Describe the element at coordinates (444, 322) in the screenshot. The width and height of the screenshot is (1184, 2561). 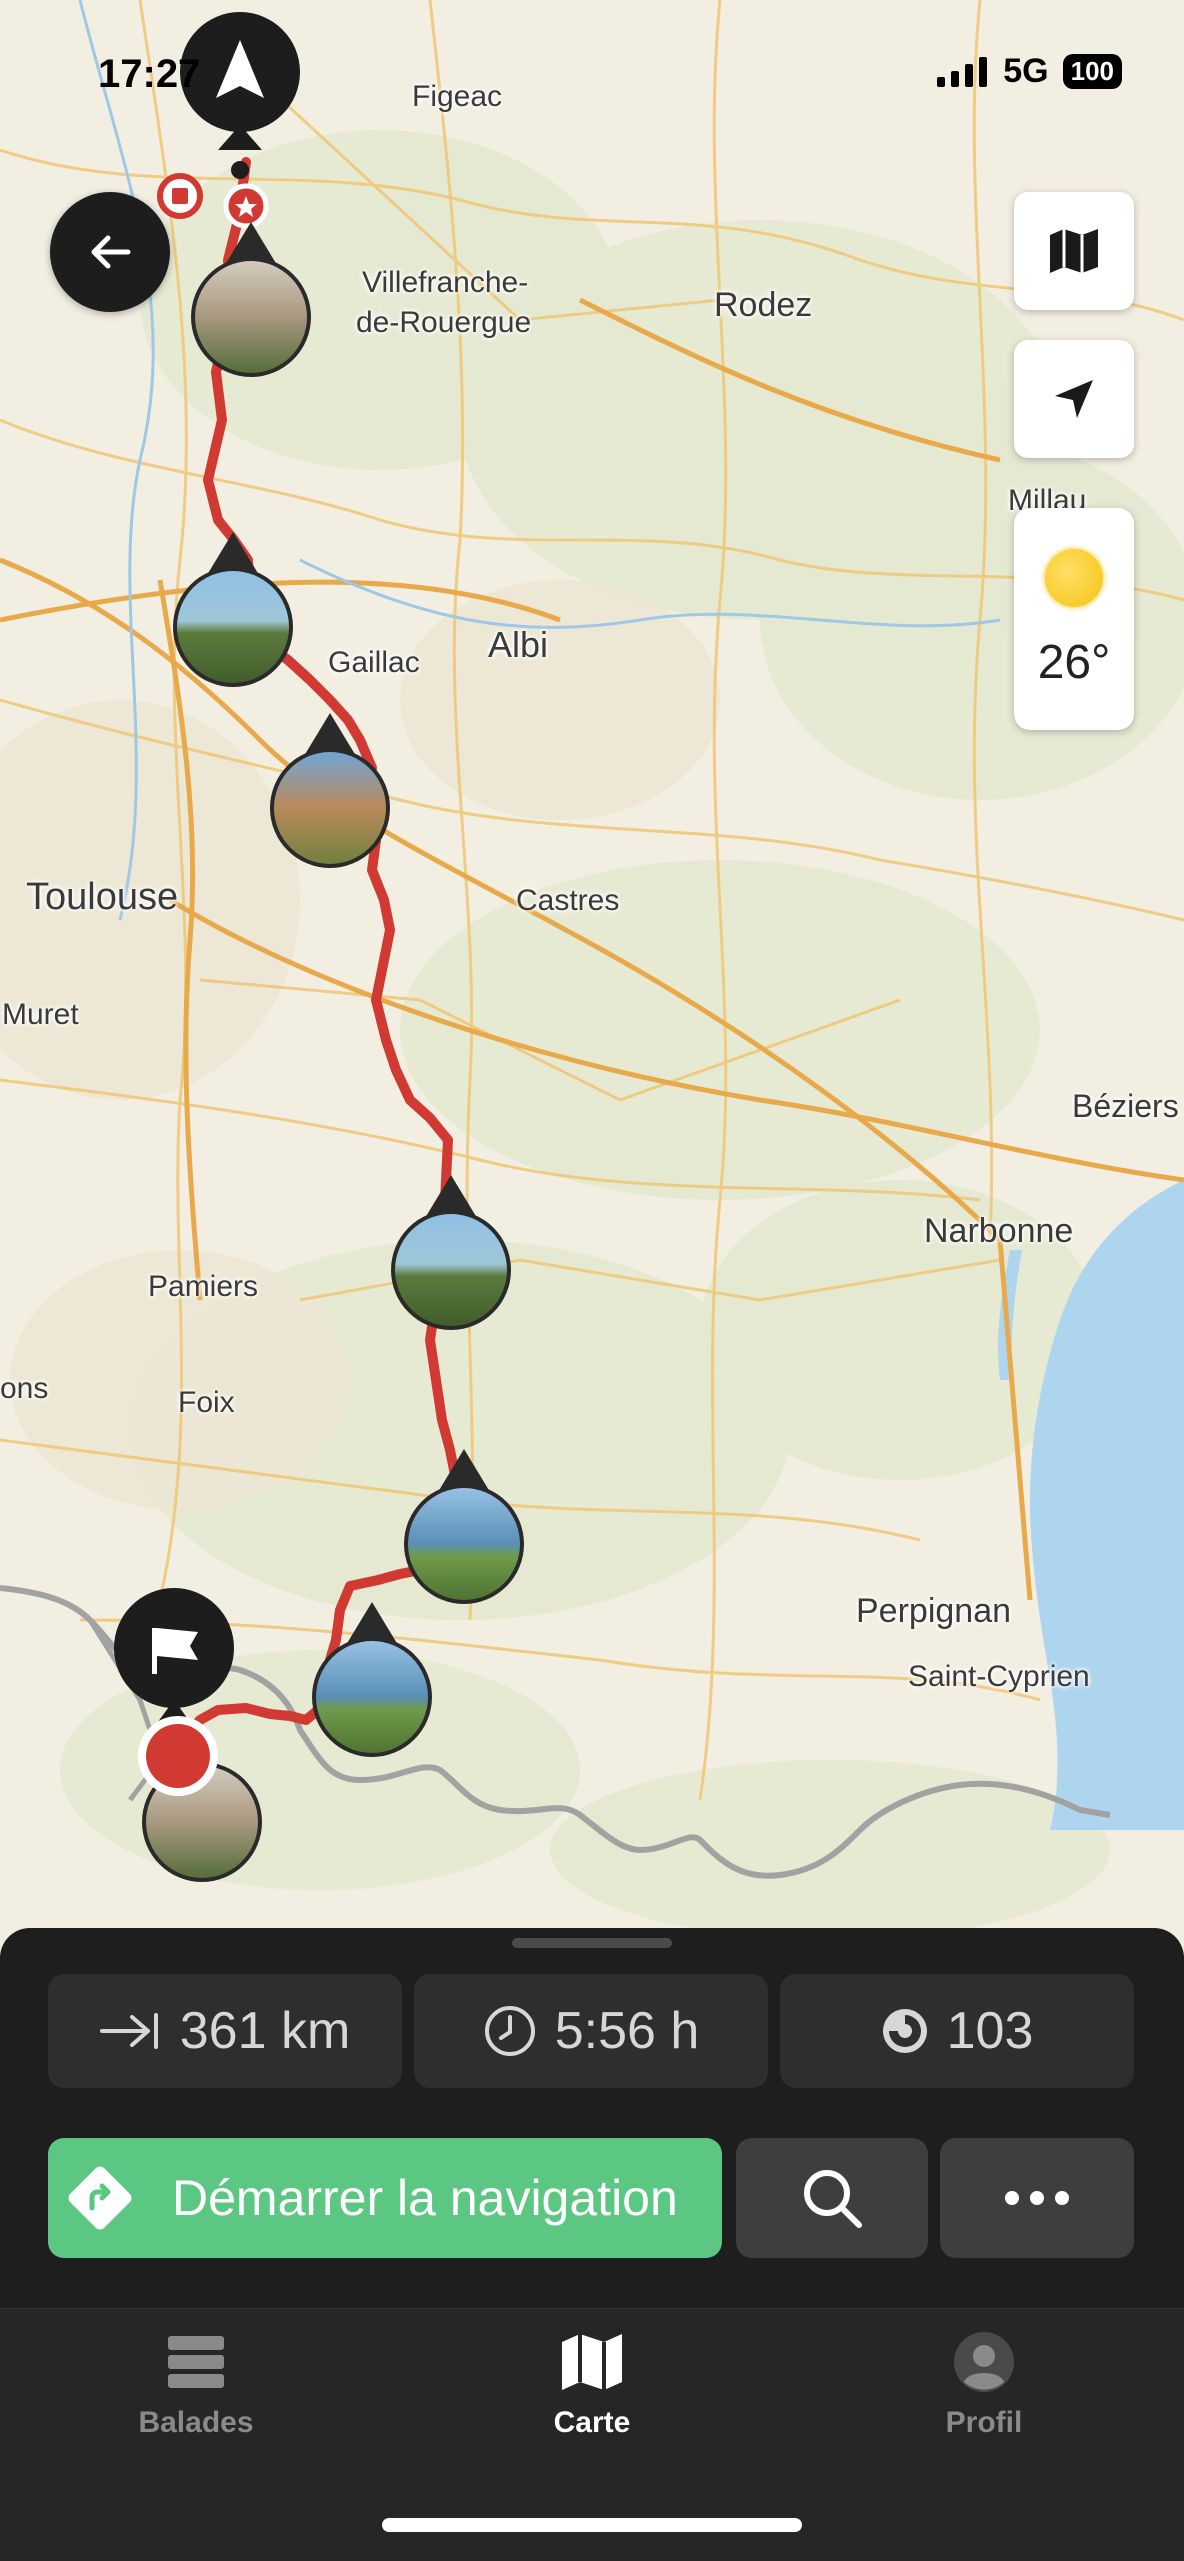
I see `city-label: de-Rouergue` at that location.